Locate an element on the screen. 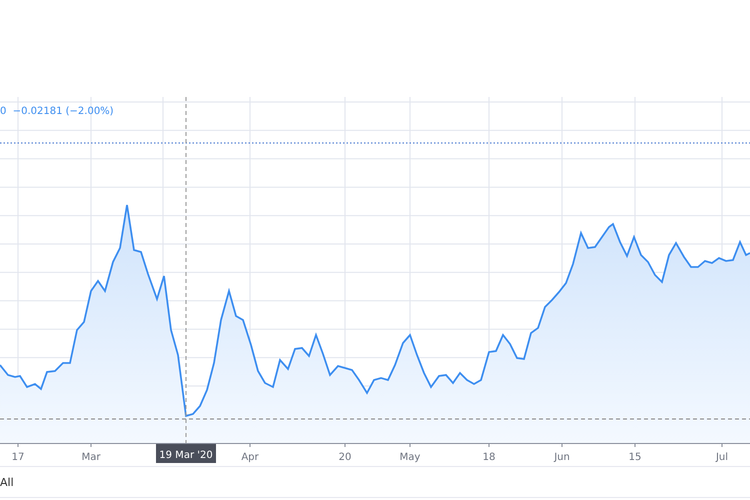 This screenshot has width=750, height=500. axis-label: 17 is located at coordinates (18, 457).